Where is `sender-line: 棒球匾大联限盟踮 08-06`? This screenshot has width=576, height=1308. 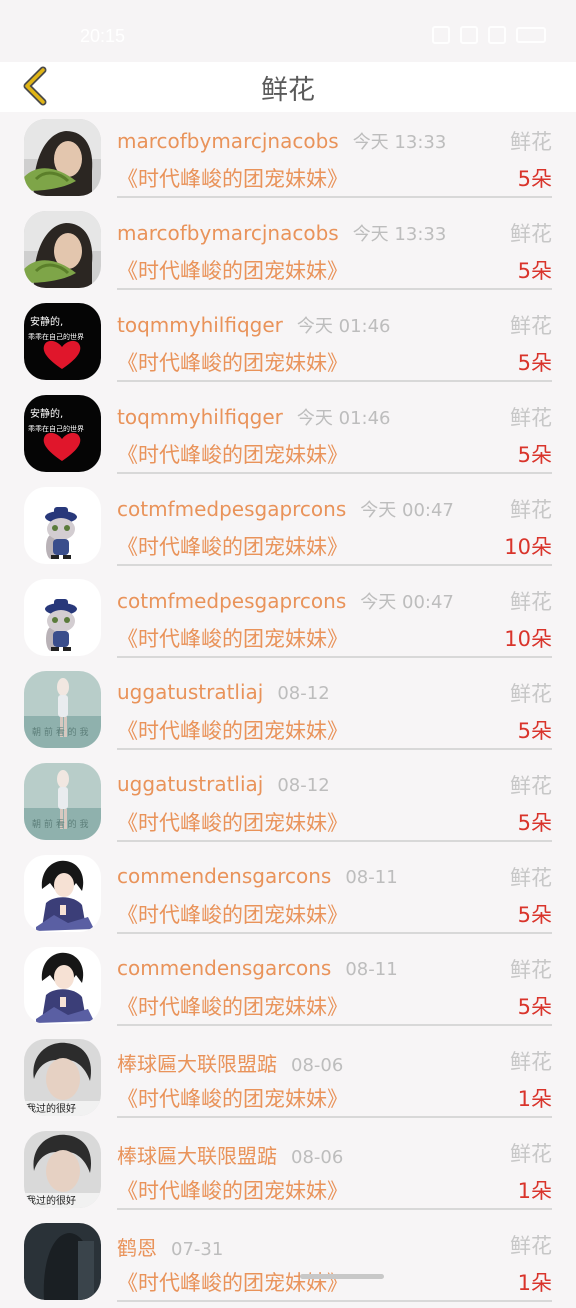 sender-line: 棒球匾大联限盟踮 08-06 is located at coordinates (230, 1154).